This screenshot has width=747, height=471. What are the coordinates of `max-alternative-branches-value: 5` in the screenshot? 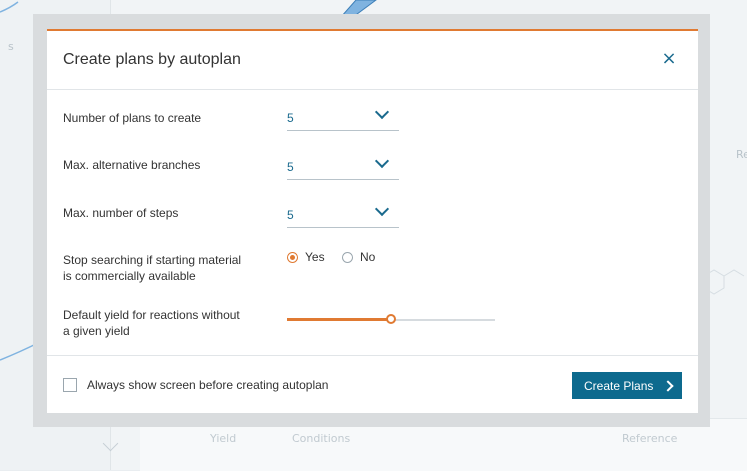 It's located at (290, 167).